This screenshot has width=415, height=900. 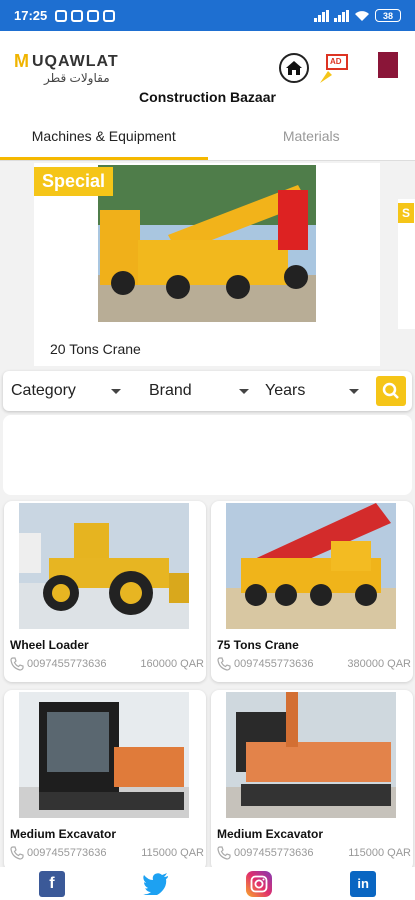 What do you see at coordinates (207, 15) in the screenshot?
I see `status-bar: 17:25 38` at bounding box center [207, 15].